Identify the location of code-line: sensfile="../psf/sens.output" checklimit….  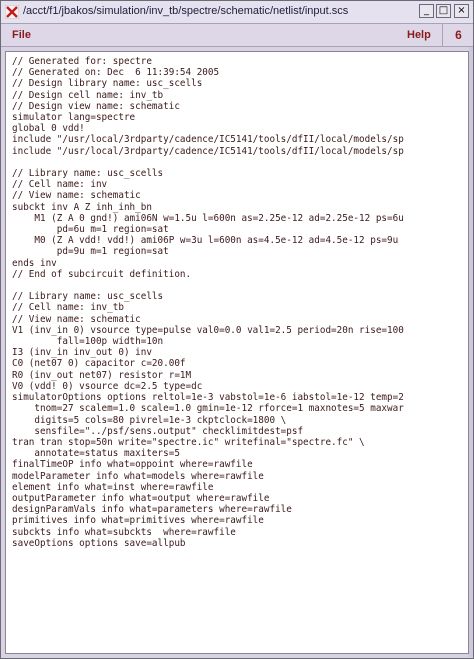
(158, 431).